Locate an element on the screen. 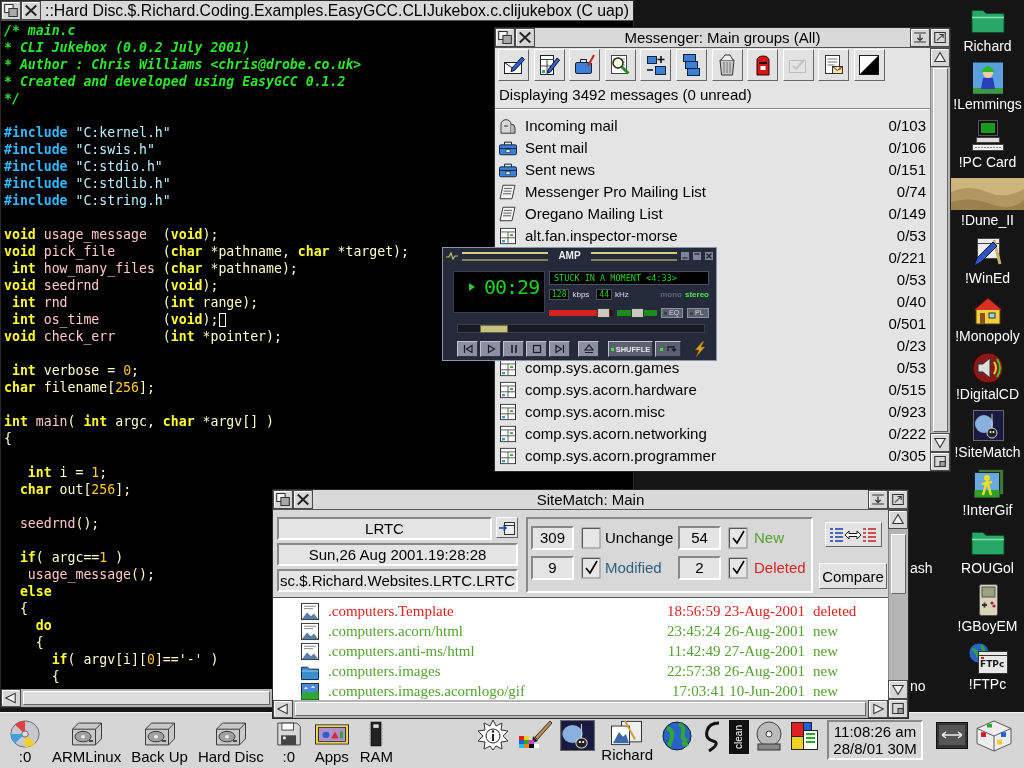 The height and width of the screenshot is (768, 1024). iconbar-item: ARMLinux is located at coordinates (87, 742).